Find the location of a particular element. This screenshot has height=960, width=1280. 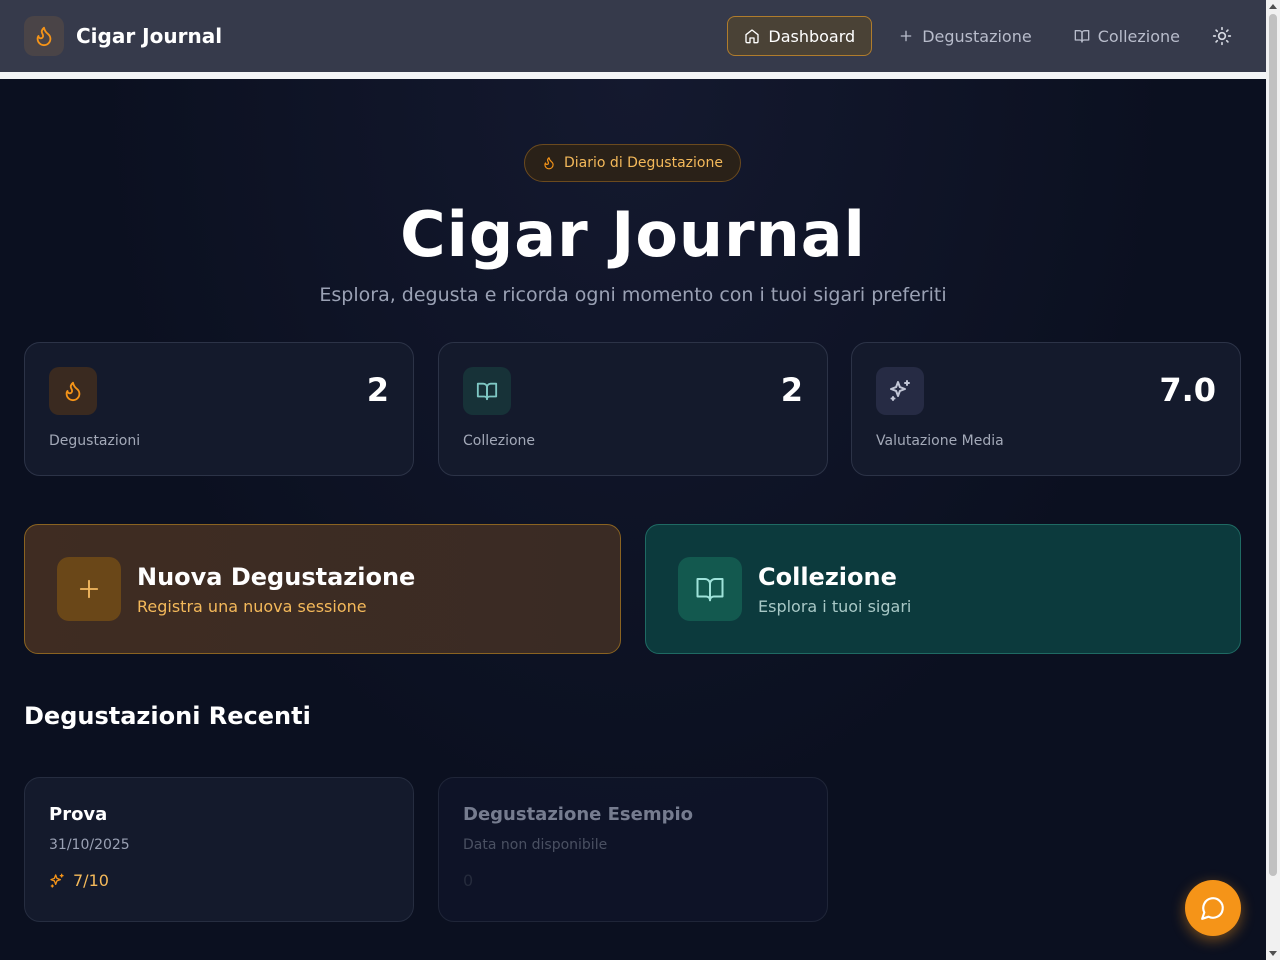

recent-title: Prova is located at coordinates (78, 814).